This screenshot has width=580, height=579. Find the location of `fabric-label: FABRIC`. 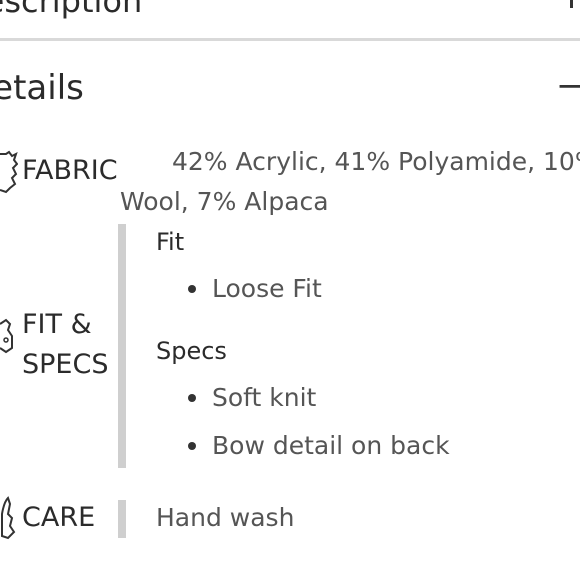

fabric-label: FABRIC is located at coordinates (70, 170).